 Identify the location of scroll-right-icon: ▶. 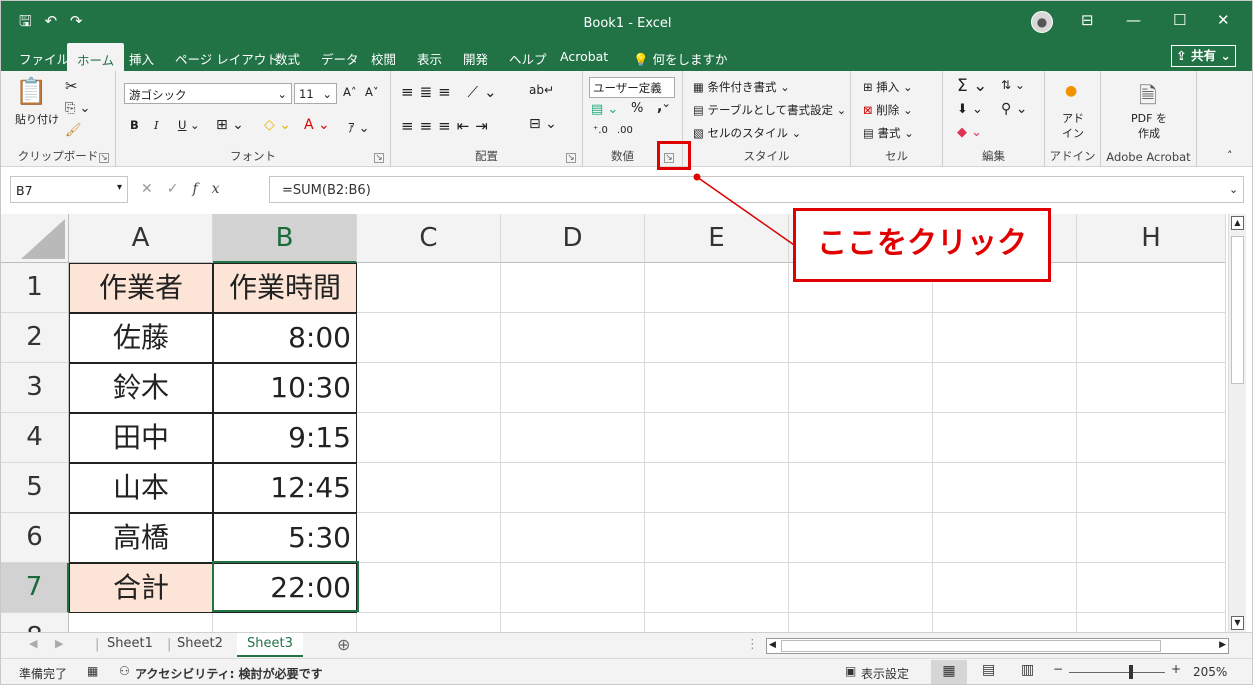
(1222, 645).